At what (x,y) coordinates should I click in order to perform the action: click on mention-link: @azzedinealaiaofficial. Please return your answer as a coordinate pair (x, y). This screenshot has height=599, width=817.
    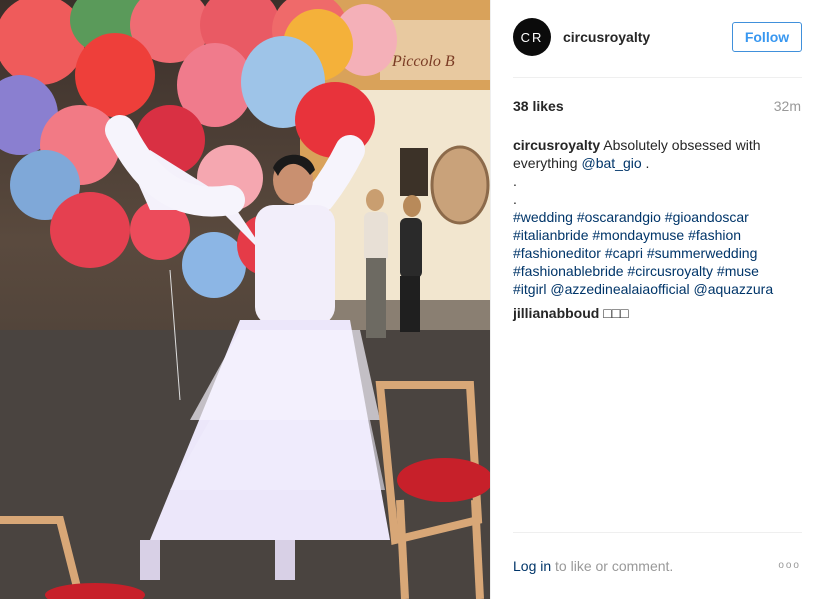
    Looking at the image, I should click on (619, 289).